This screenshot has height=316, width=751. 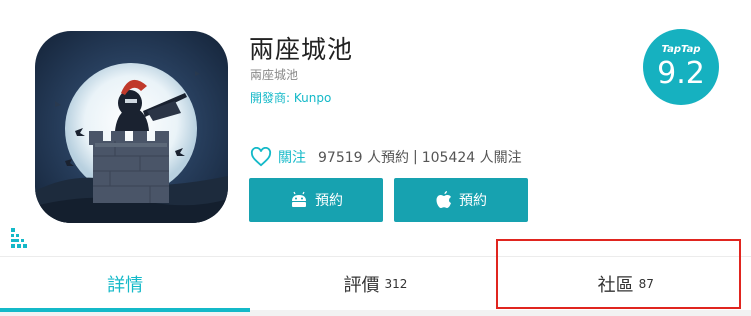 I want to click on tab-community: 社區 87, so click(x=626, y=283).